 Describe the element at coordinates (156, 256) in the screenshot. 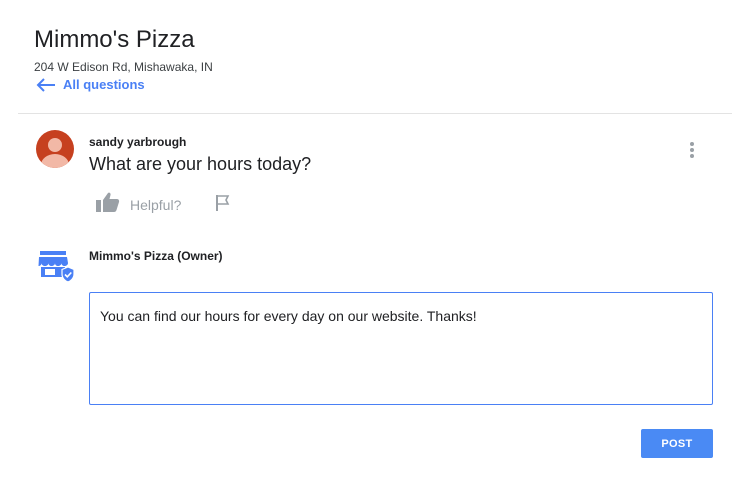

I see `owner-name: Mimmo's Pizza (Owner)` at that location.